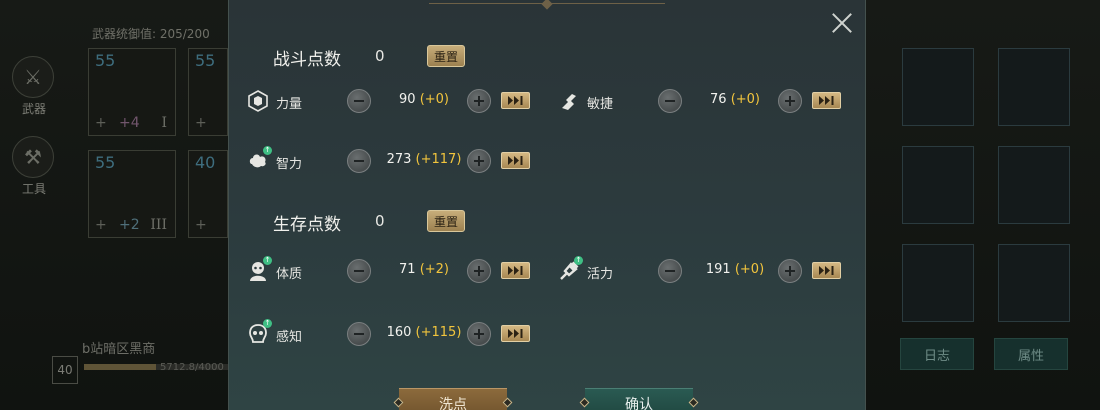 This screenshot has width=1100, height=410. What do you see at coordinates (424, 332) in the screenshot?
I see `stat-value: 160 (+115)` at bounding box center [424, 332].